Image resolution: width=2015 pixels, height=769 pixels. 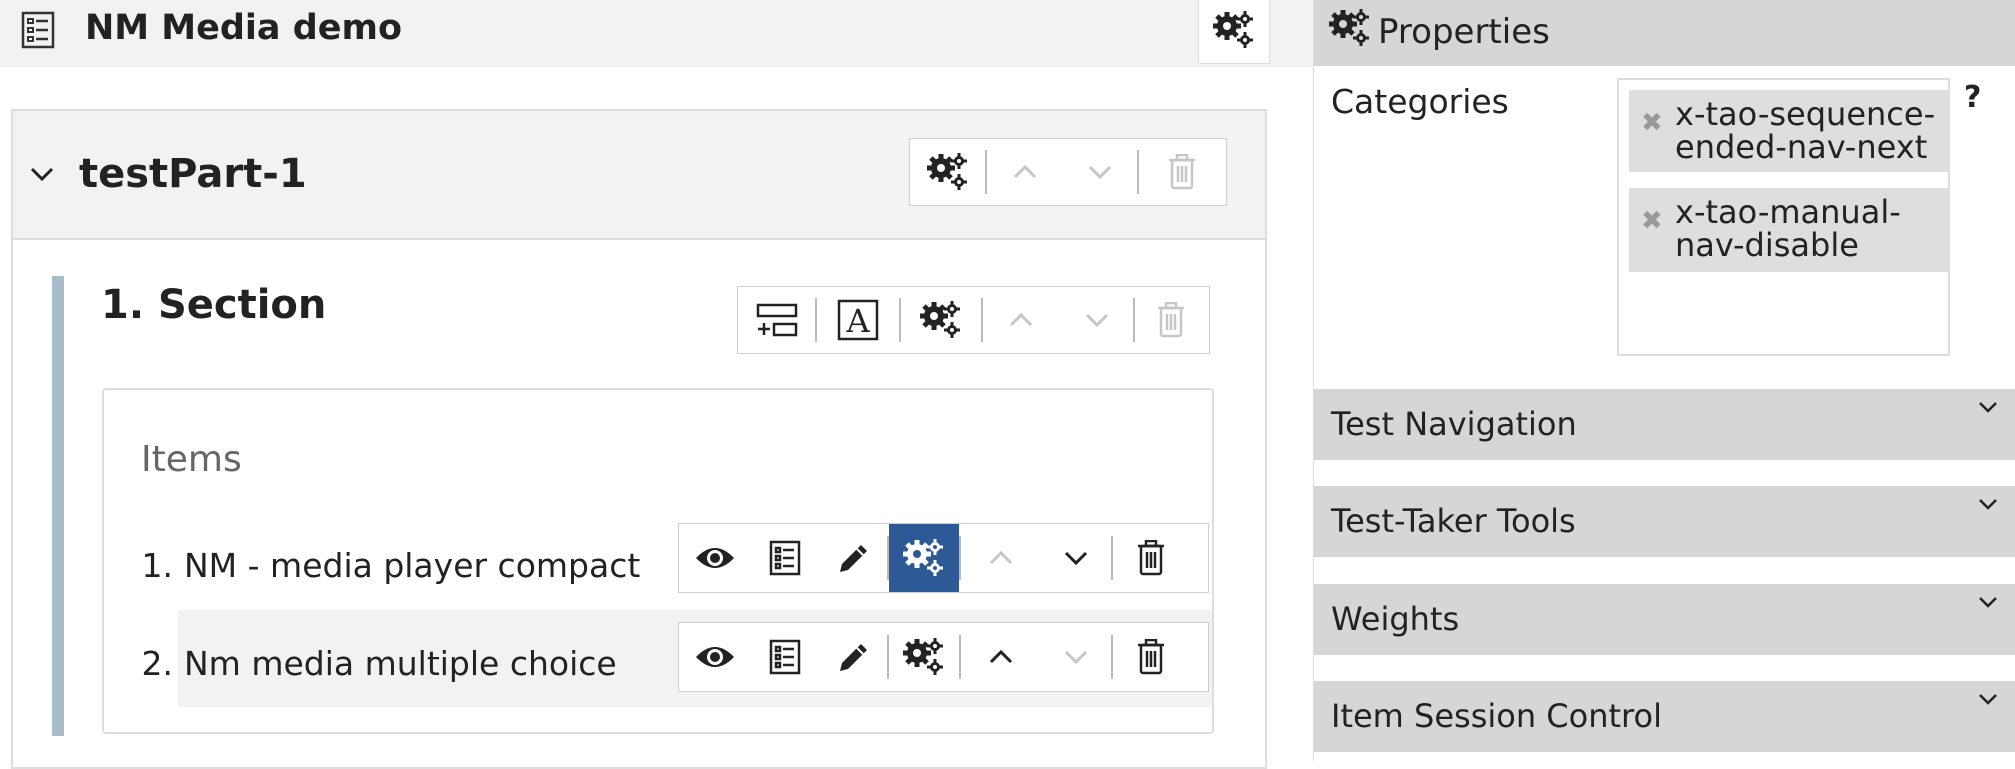 I want to click on properties-title: Properties, so click(x=1464, y=32).